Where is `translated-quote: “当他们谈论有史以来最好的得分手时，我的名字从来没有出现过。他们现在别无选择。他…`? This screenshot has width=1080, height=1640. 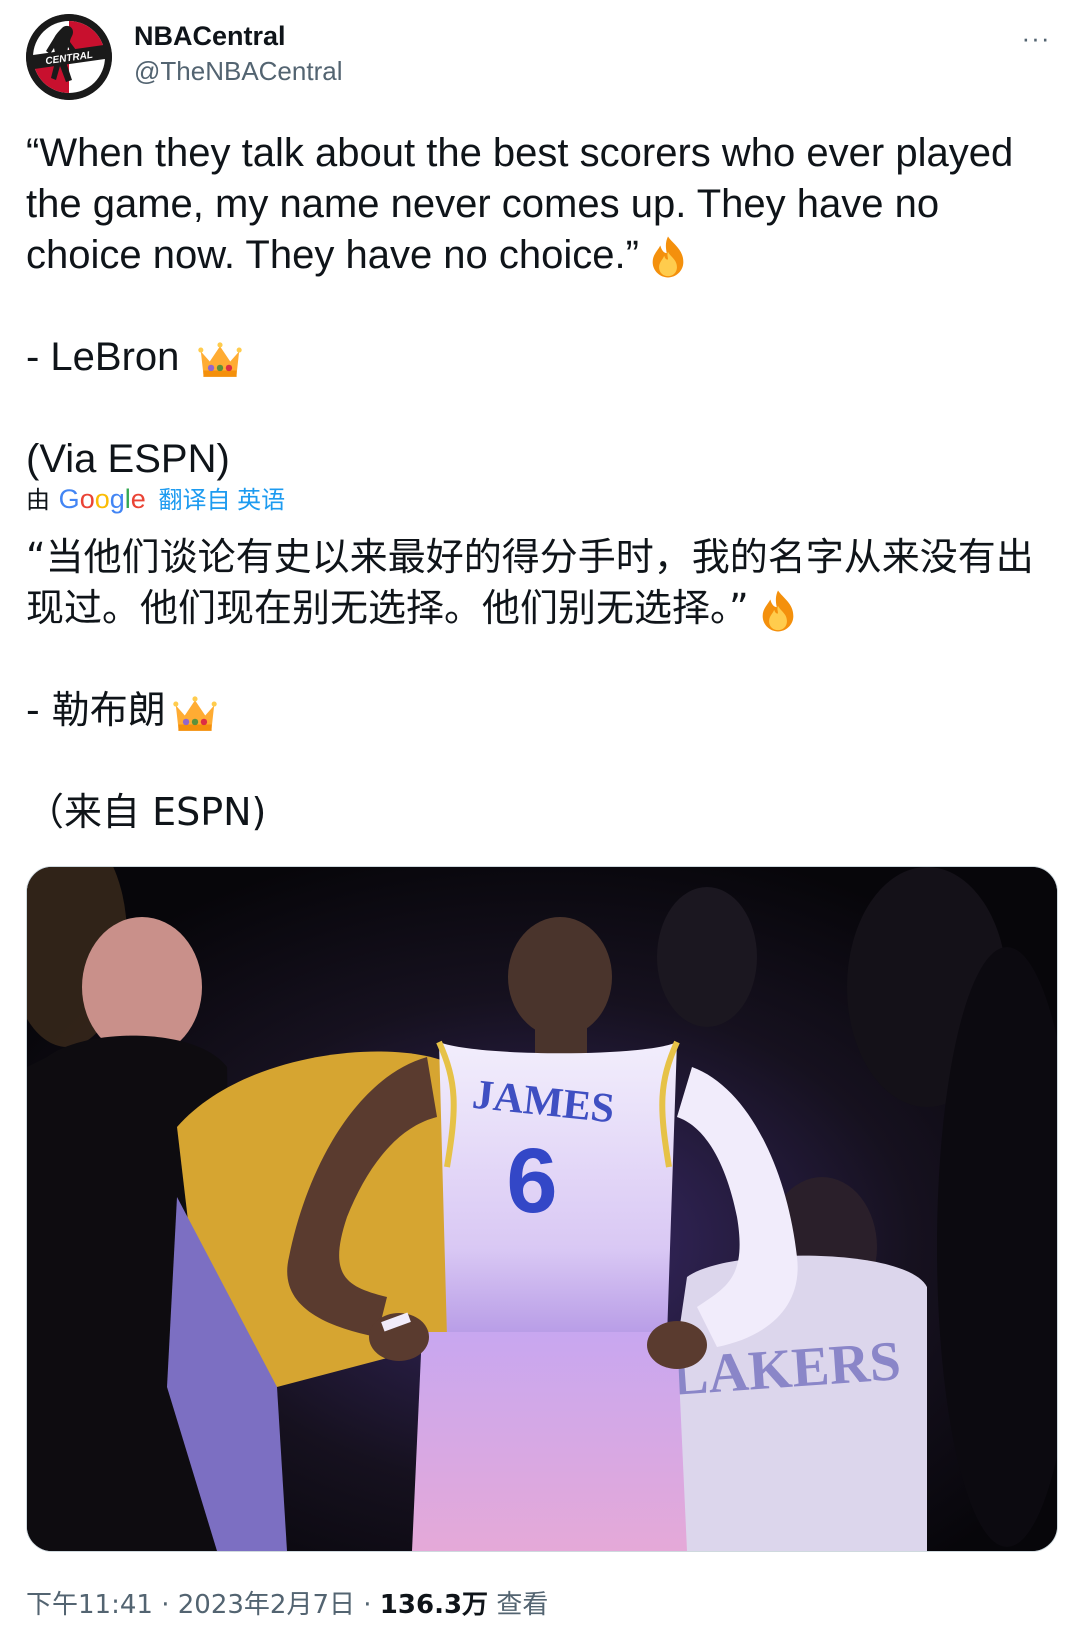 translated-quote: “当他们谈论有史以来最好的得分手时，我的名字从来没有出现过。他们现在别无选择。他… is located at coordinates (541, 583).